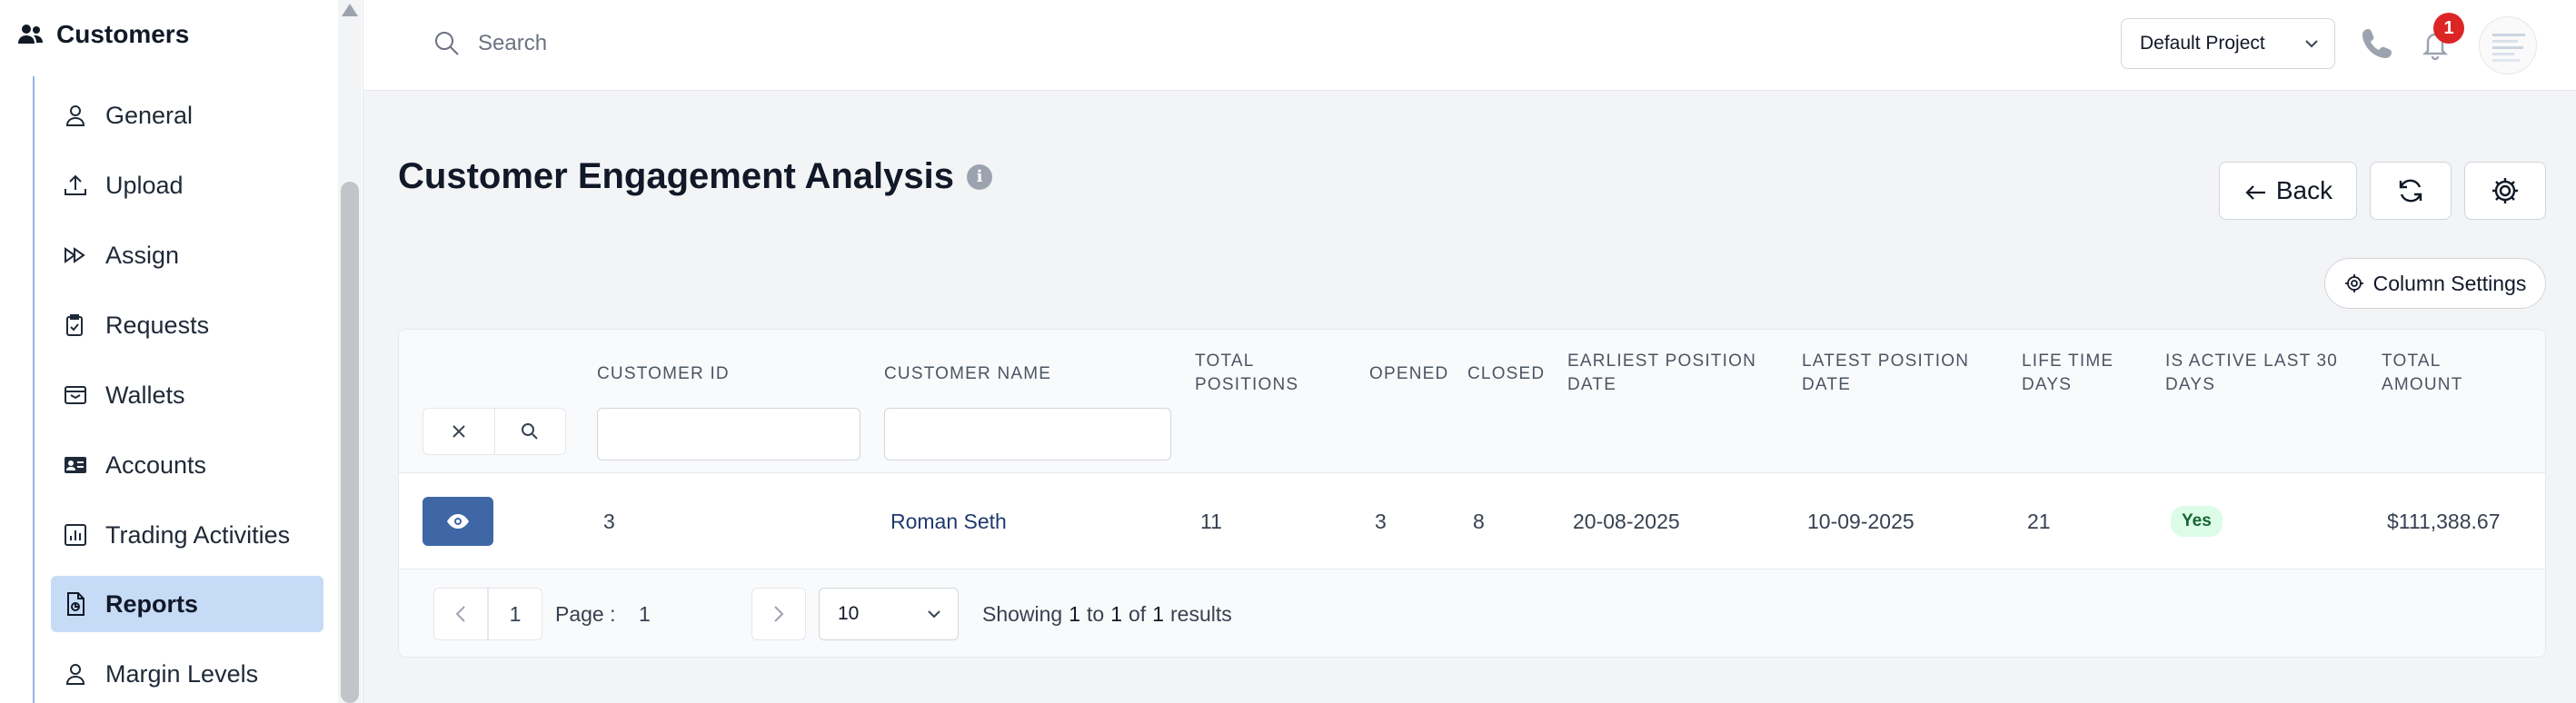 This screenshot has height=703, width=2576. I want to click on customer-name-filter-input, so click(1027, 434).